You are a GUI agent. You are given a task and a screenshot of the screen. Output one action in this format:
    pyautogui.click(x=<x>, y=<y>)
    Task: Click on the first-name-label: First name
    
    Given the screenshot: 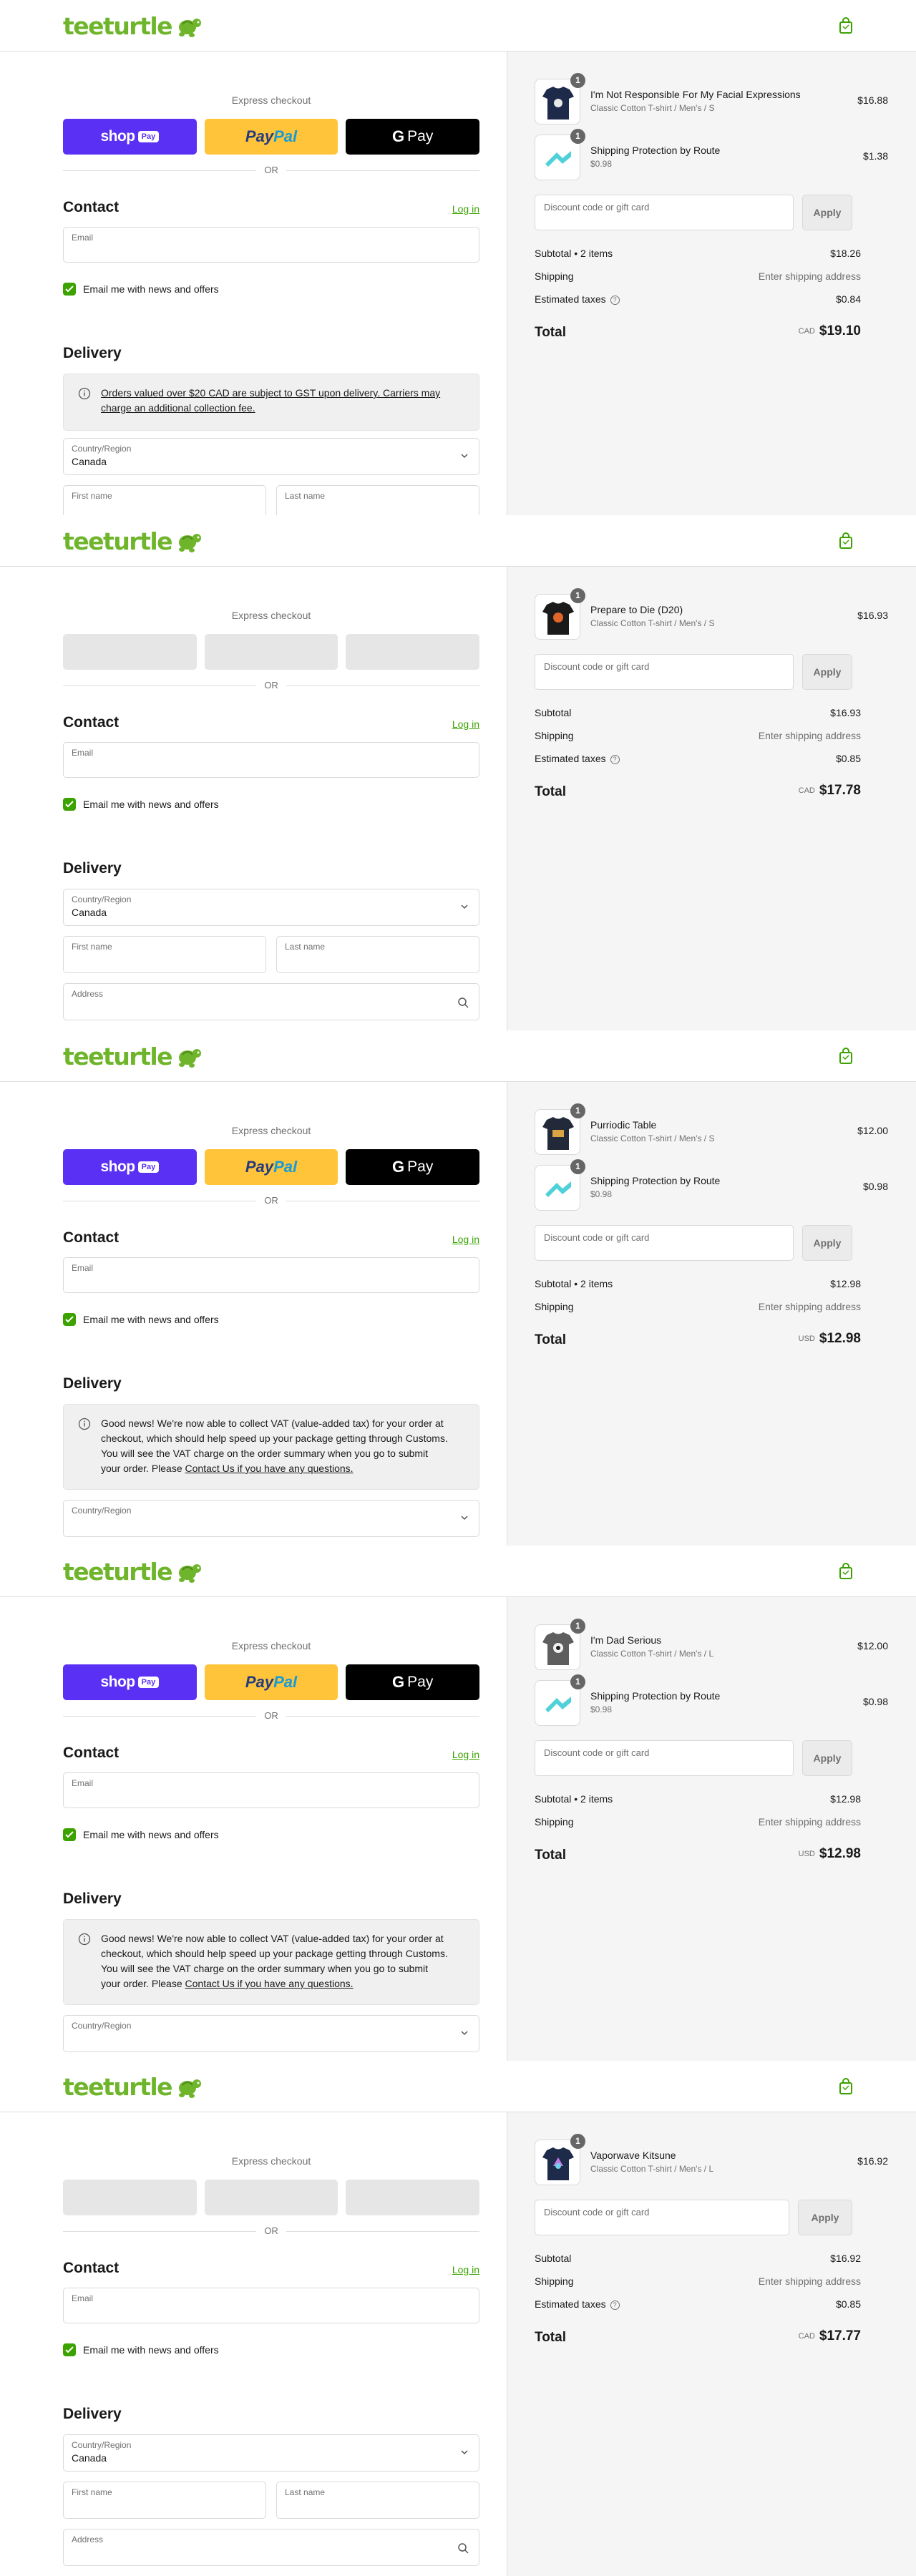 What is the action you would take?
    pyautogui.click(x=92, y=496)
    